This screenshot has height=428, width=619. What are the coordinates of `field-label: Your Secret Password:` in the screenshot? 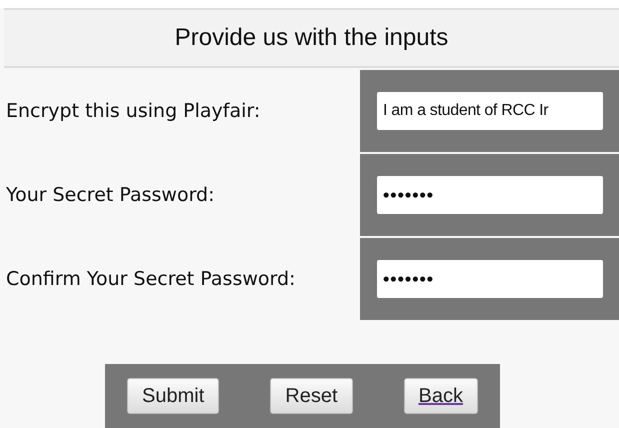 It's located at (110, 195).